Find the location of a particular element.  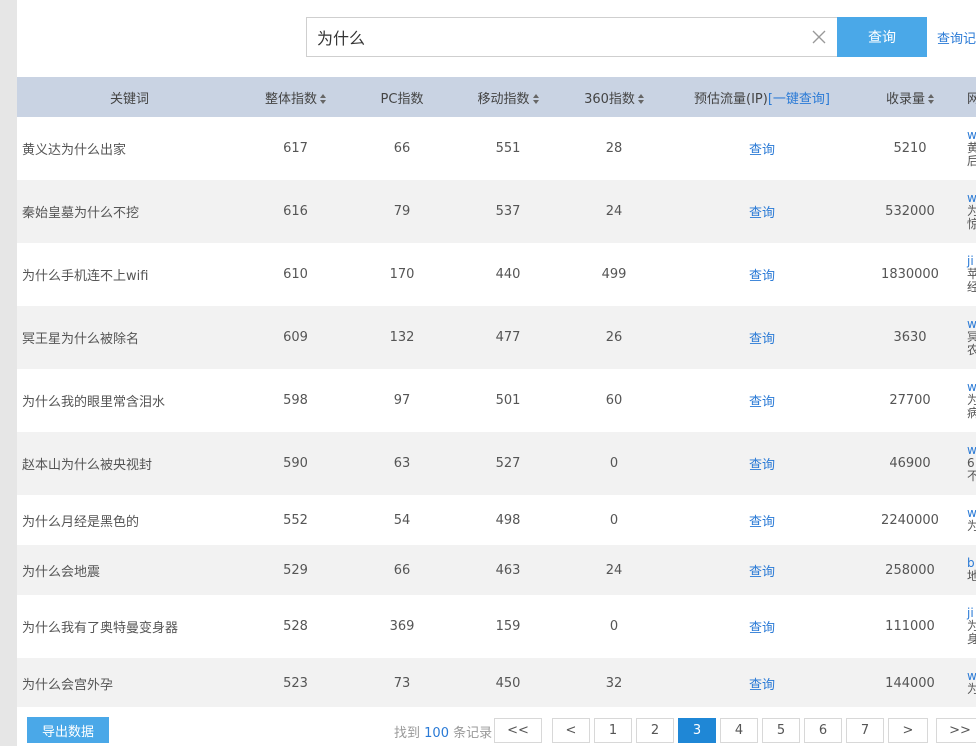

cell-overall: 552 is located at coordinates (295, 520).